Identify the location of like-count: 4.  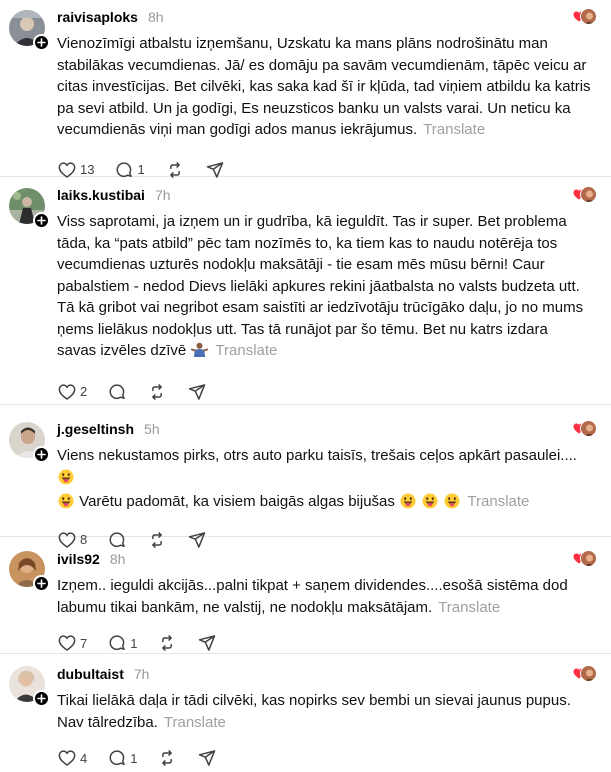
(84, 758).